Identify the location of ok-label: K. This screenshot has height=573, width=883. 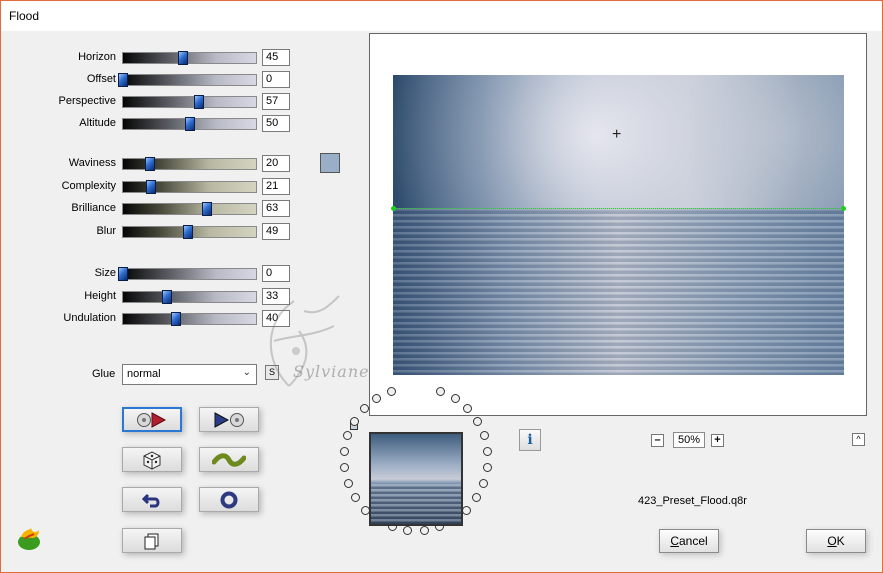
(840, 541).